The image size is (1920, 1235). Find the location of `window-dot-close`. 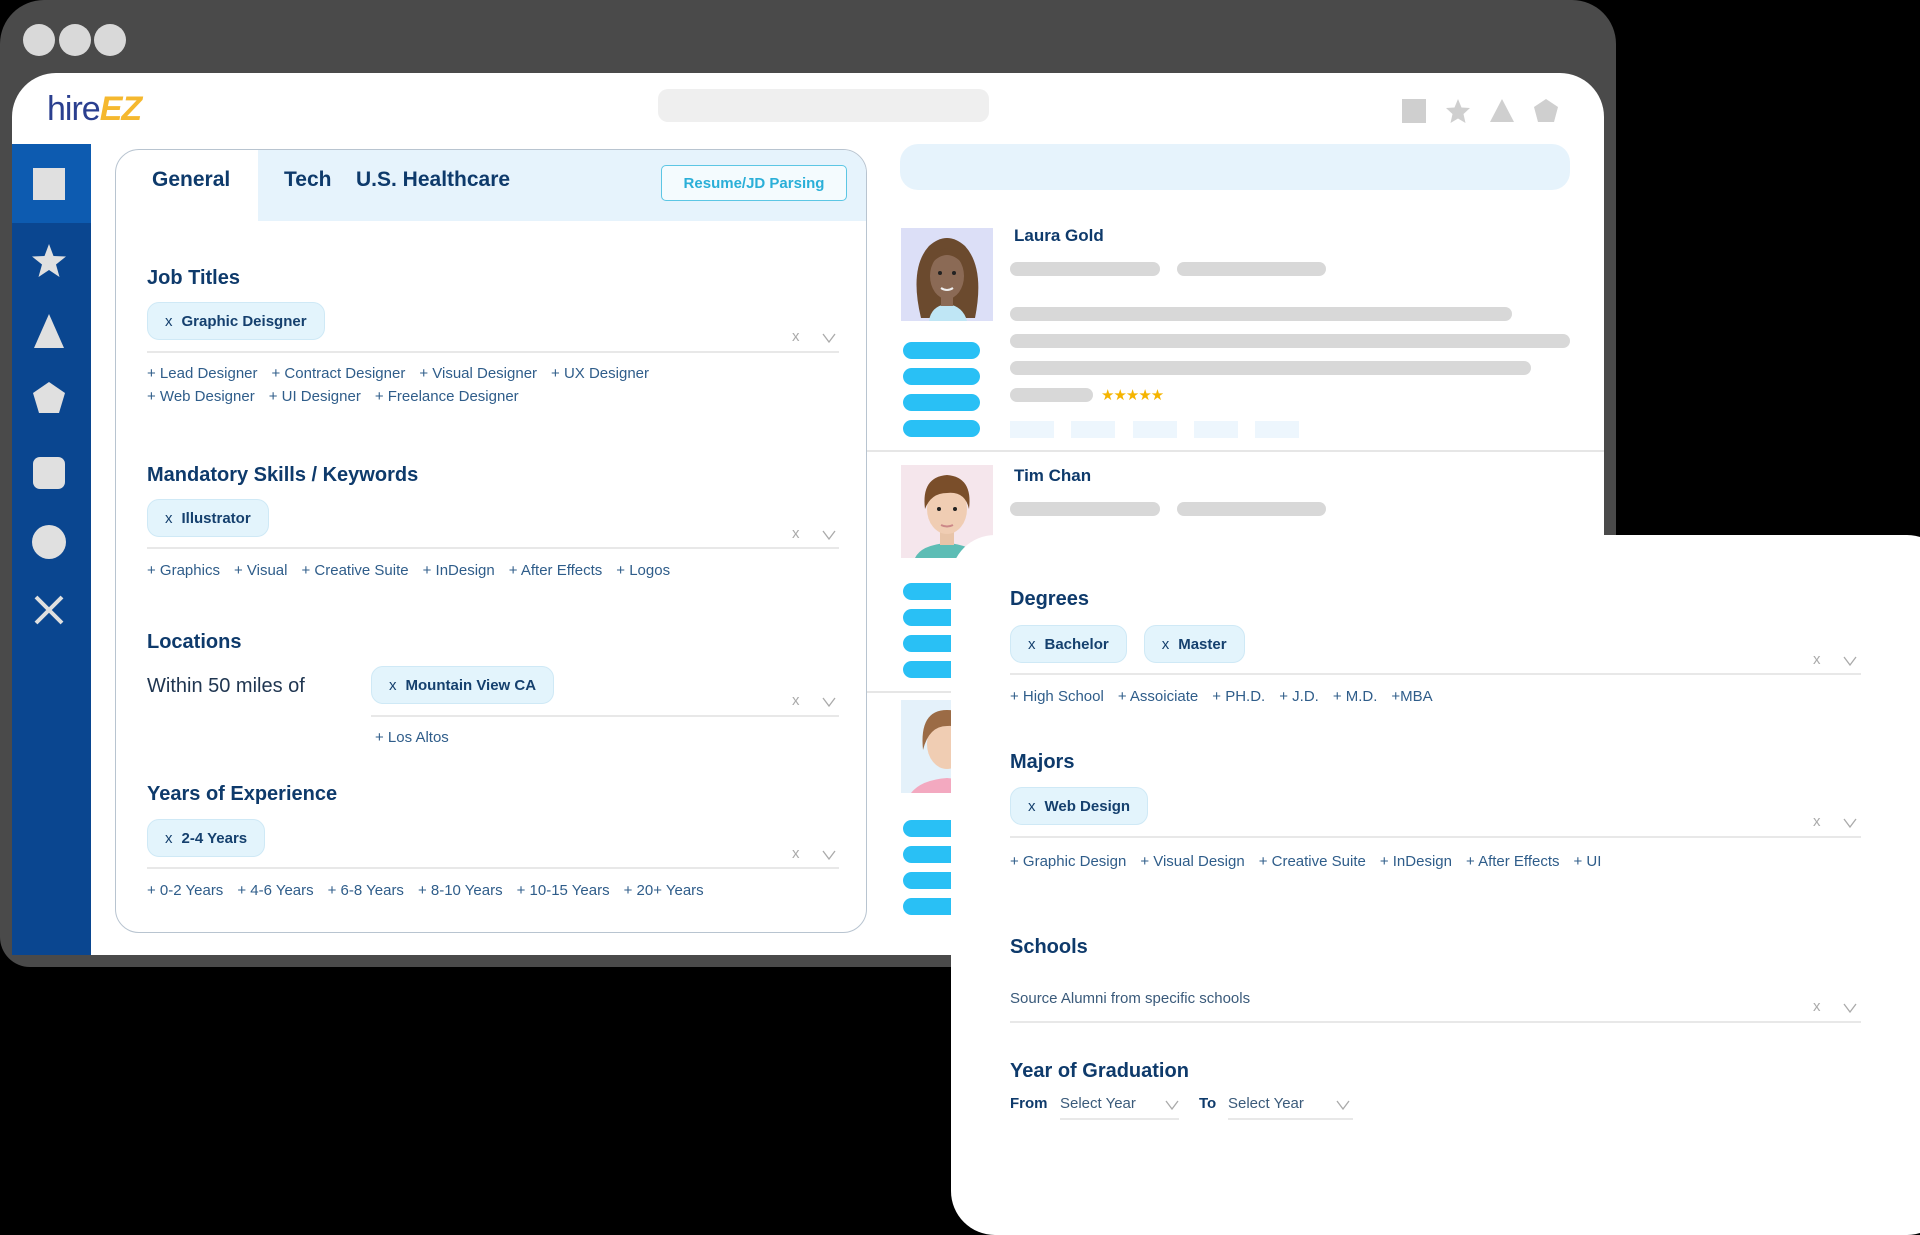

window-dot-close is located at coordinates (39, 40).